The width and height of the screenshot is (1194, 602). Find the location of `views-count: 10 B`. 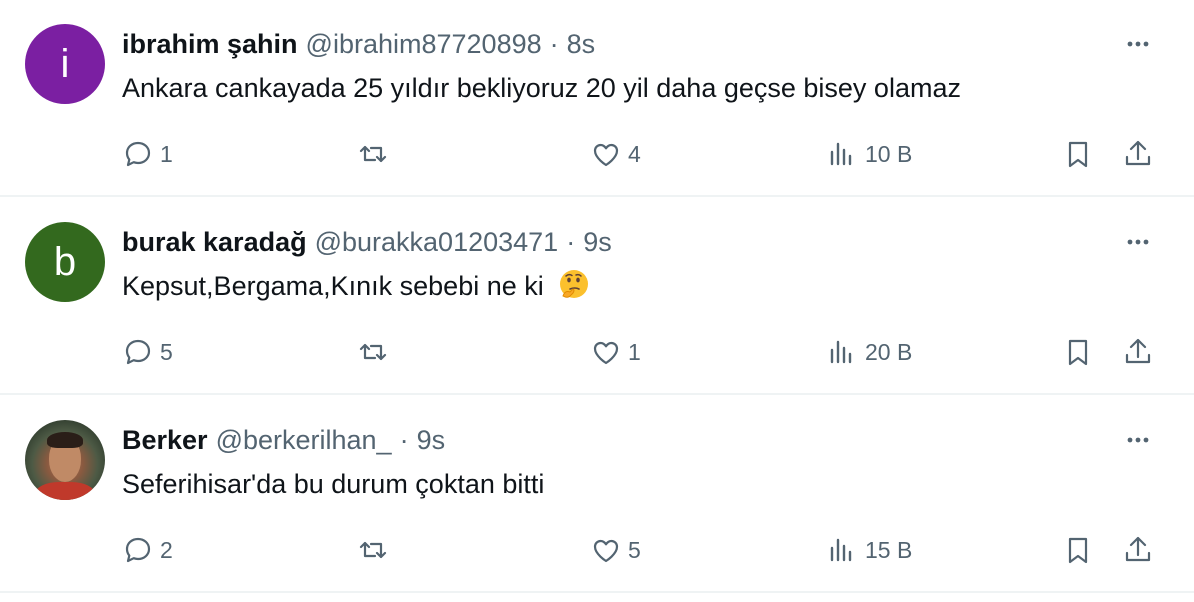

views-count: 10 B is located at coordinates (889, 153).